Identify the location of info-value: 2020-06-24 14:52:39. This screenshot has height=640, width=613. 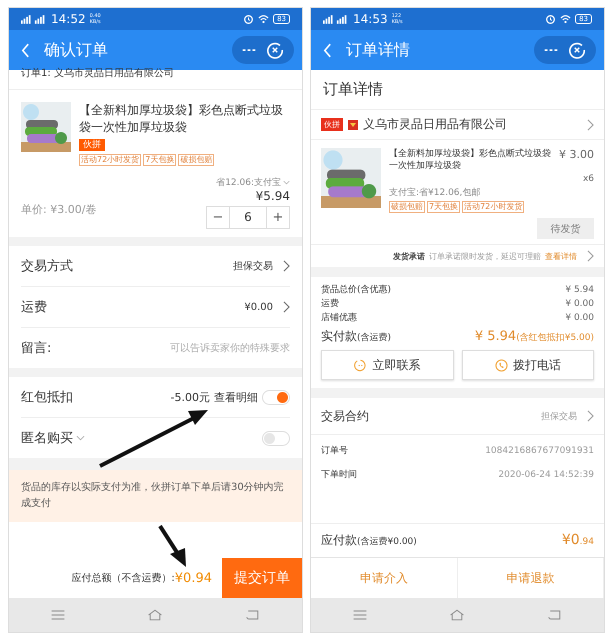
(546, 475).